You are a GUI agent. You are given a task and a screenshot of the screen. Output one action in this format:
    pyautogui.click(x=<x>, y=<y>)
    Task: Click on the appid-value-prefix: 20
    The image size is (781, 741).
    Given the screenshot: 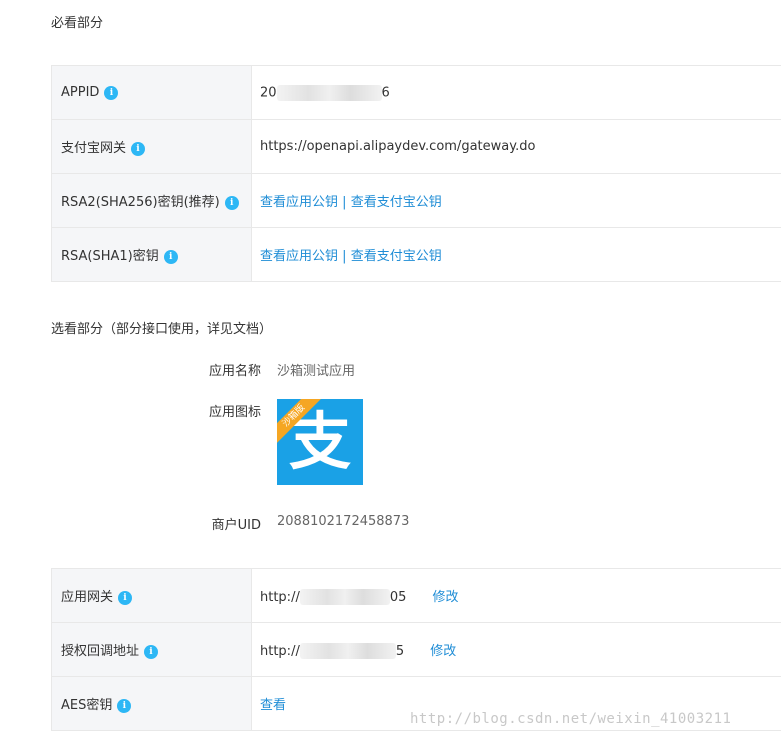 What is the action you would take?
    pyautogui.click(x=268, y=92)
    